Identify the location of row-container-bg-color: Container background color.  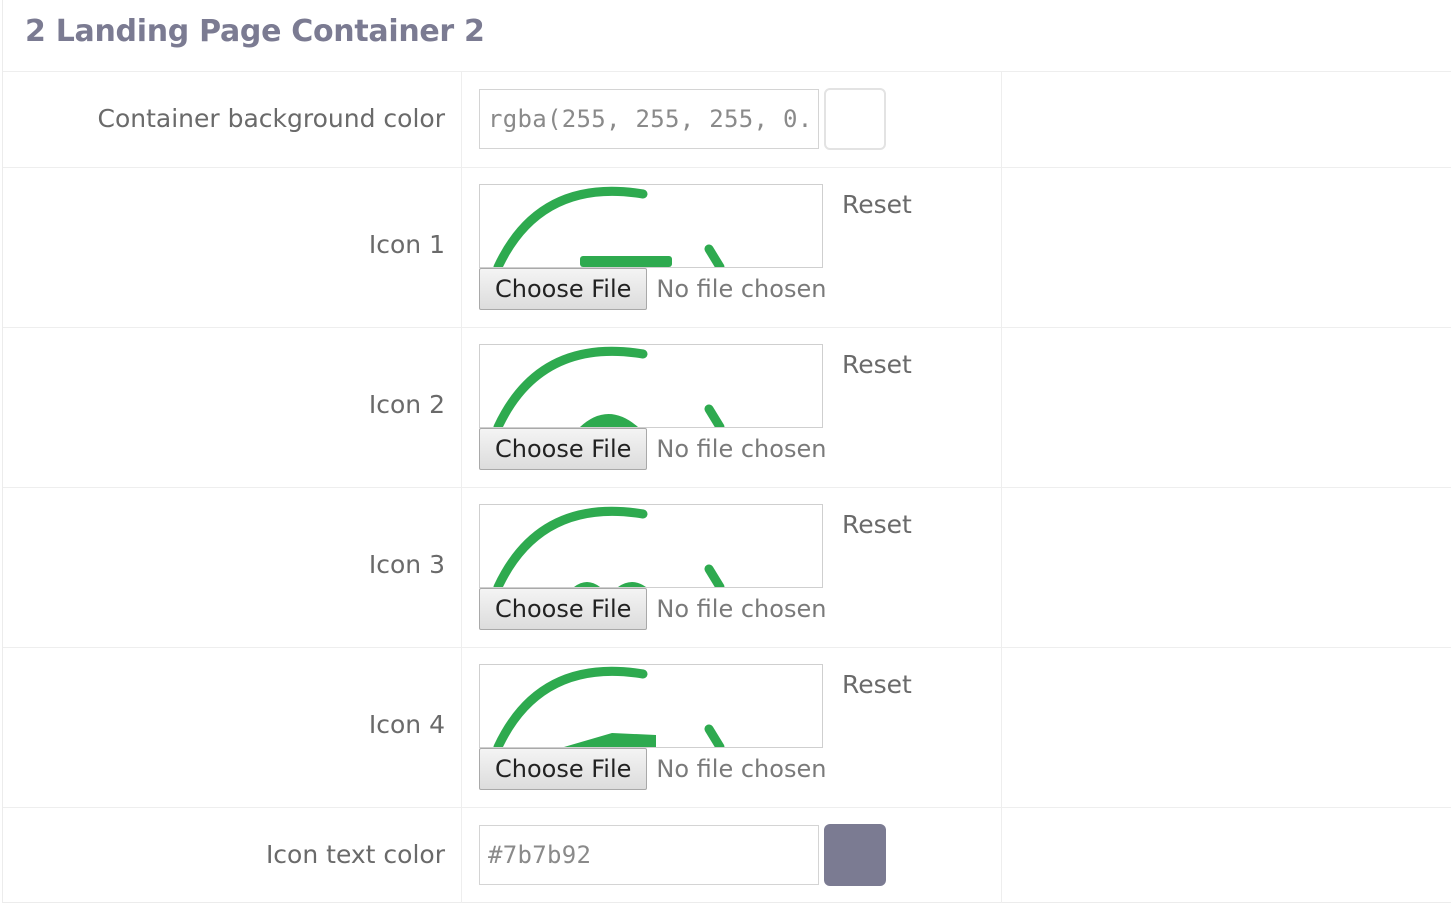
(727, 119).